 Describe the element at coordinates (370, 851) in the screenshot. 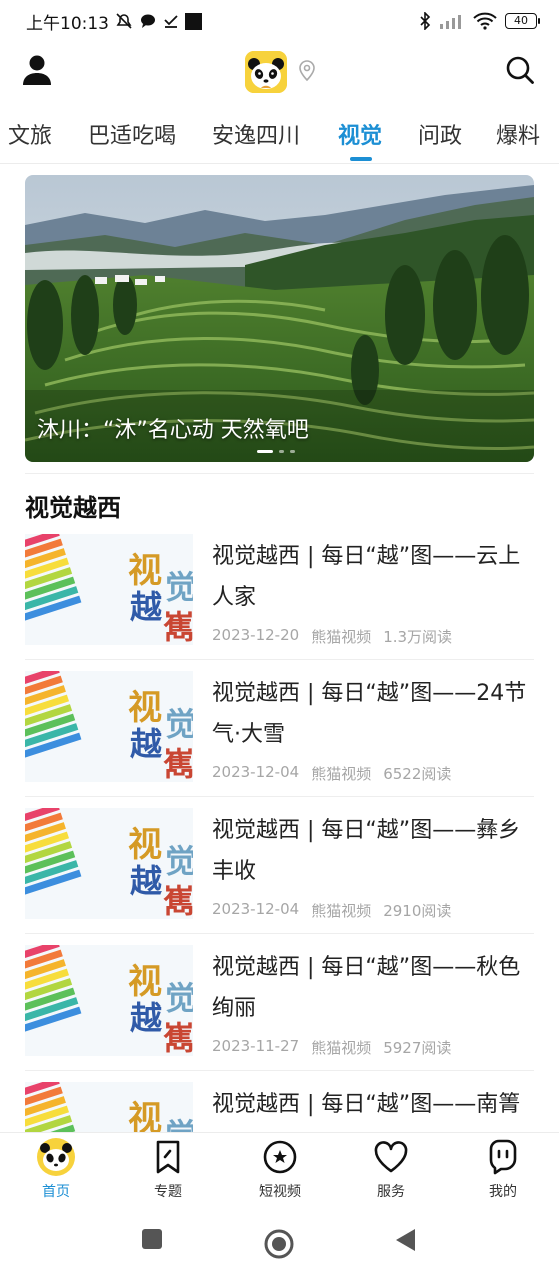

I see `article-title: 视觉越西 | 每日“越”图——彝乡丰收` at that location.